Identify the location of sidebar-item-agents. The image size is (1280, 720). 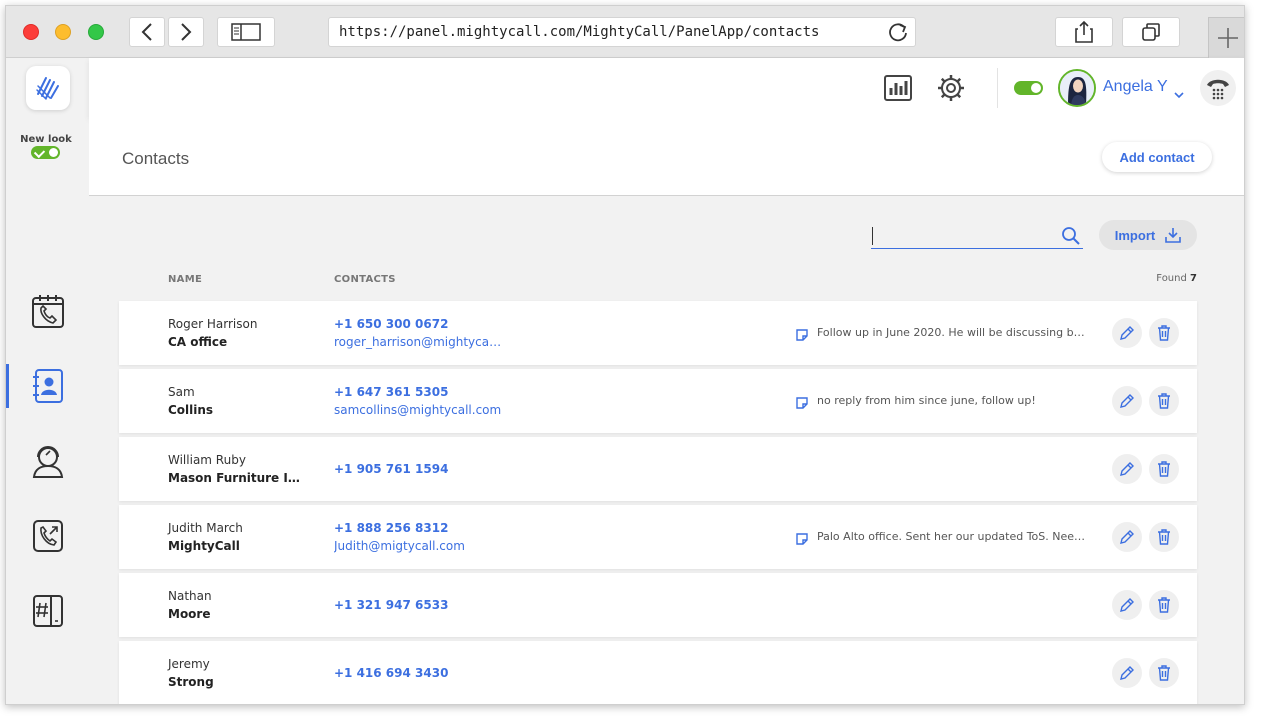
(47, 461).